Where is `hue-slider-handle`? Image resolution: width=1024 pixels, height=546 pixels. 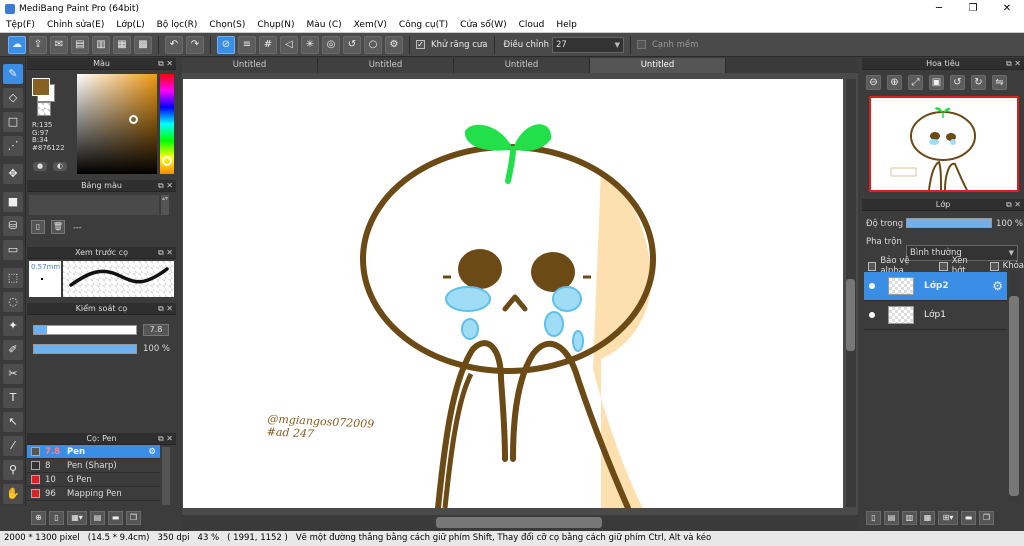
hue-slider-handle is located at coordinates (167, 161).